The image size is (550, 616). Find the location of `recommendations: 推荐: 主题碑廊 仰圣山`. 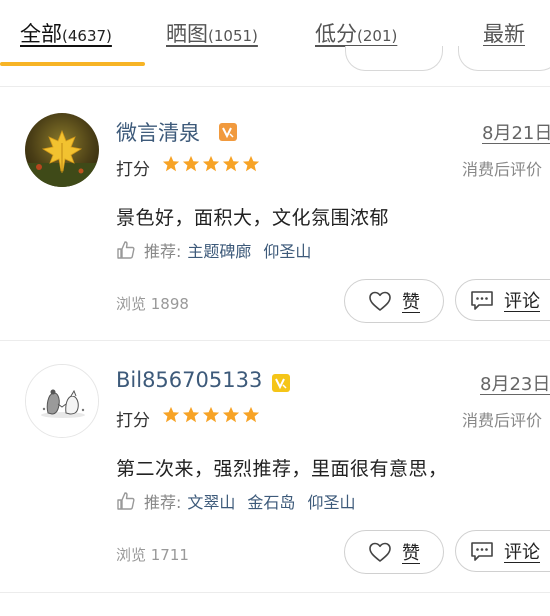

recommendations: 推荐: 主题碑廊 仰圣山 is located at coordinates (219, 250).